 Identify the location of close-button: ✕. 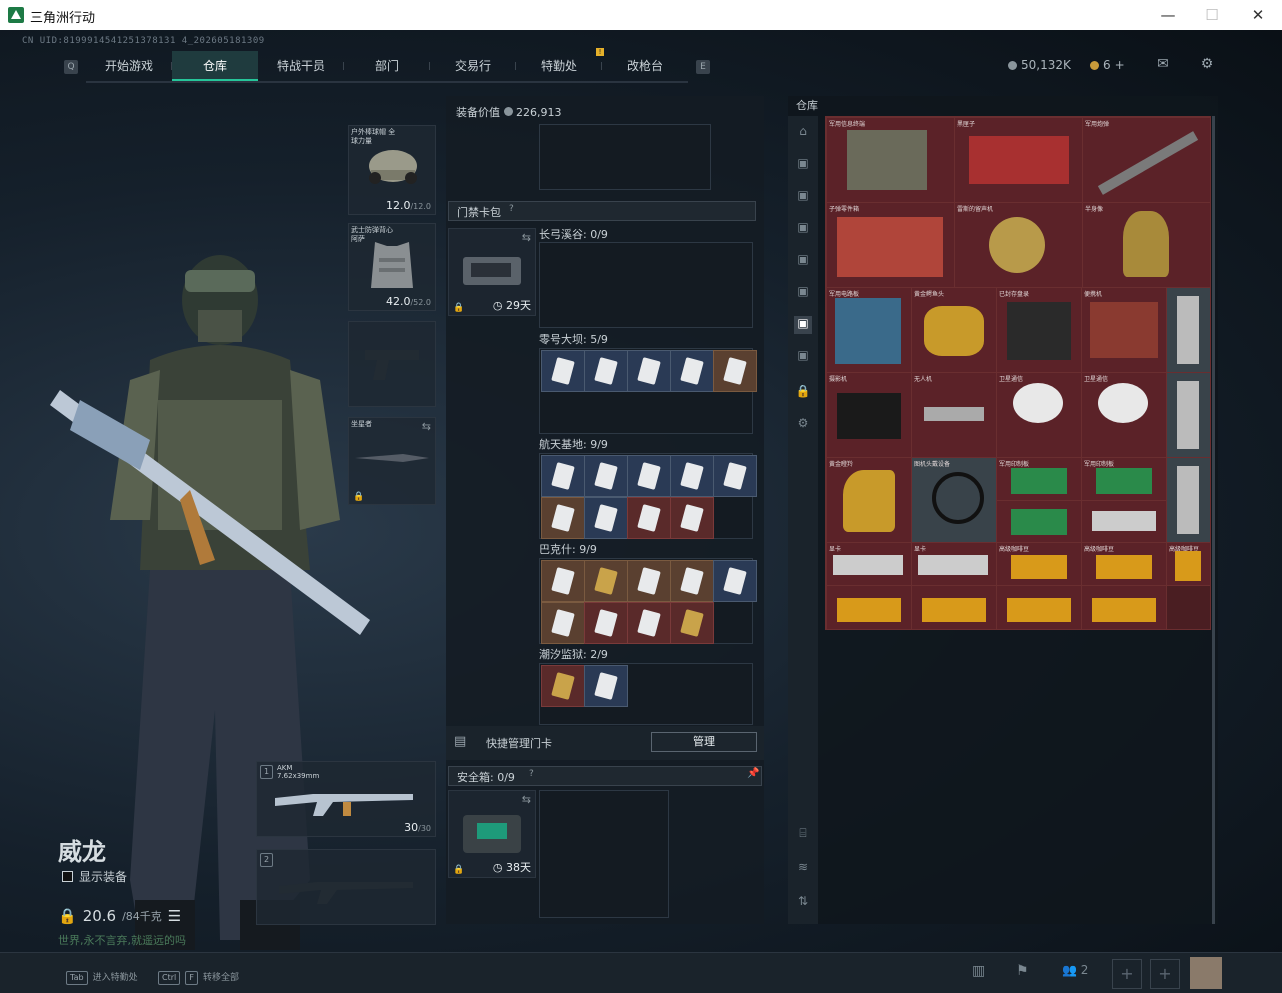
(1258, 15).